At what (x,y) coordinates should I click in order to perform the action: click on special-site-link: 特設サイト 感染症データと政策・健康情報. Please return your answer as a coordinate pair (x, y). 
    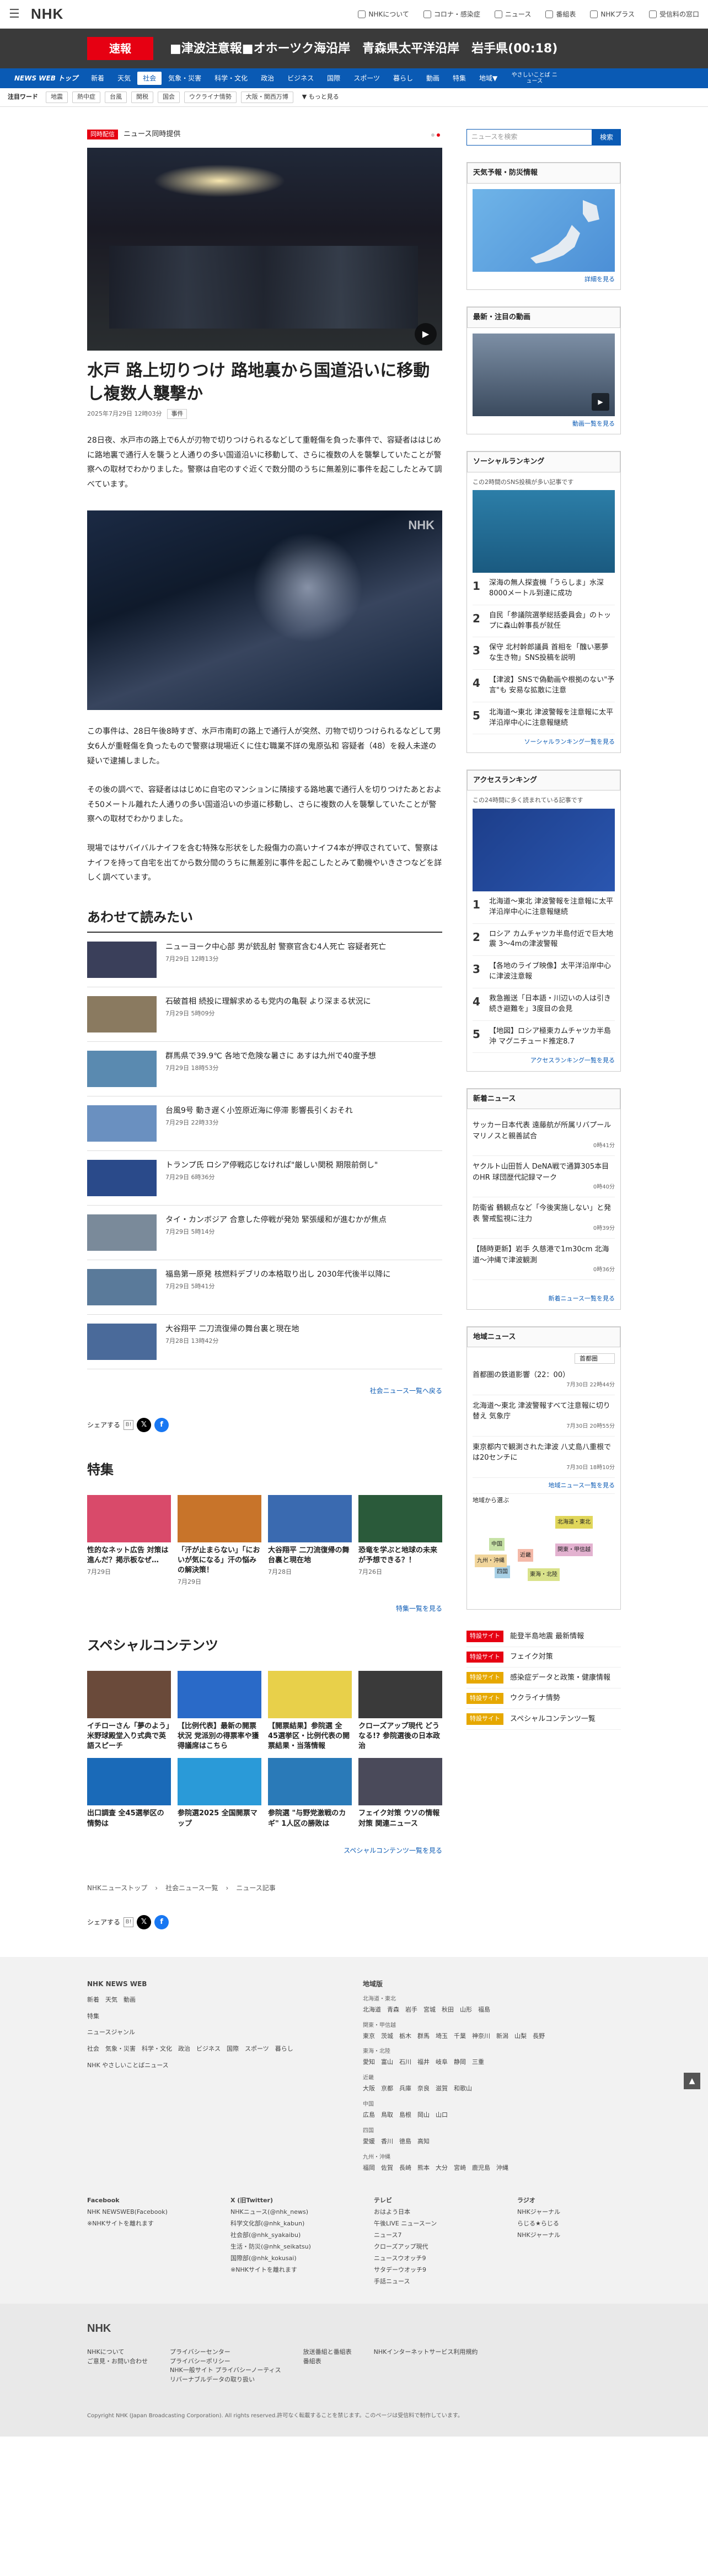
    Looking at the image, I should click on (543, 1678).